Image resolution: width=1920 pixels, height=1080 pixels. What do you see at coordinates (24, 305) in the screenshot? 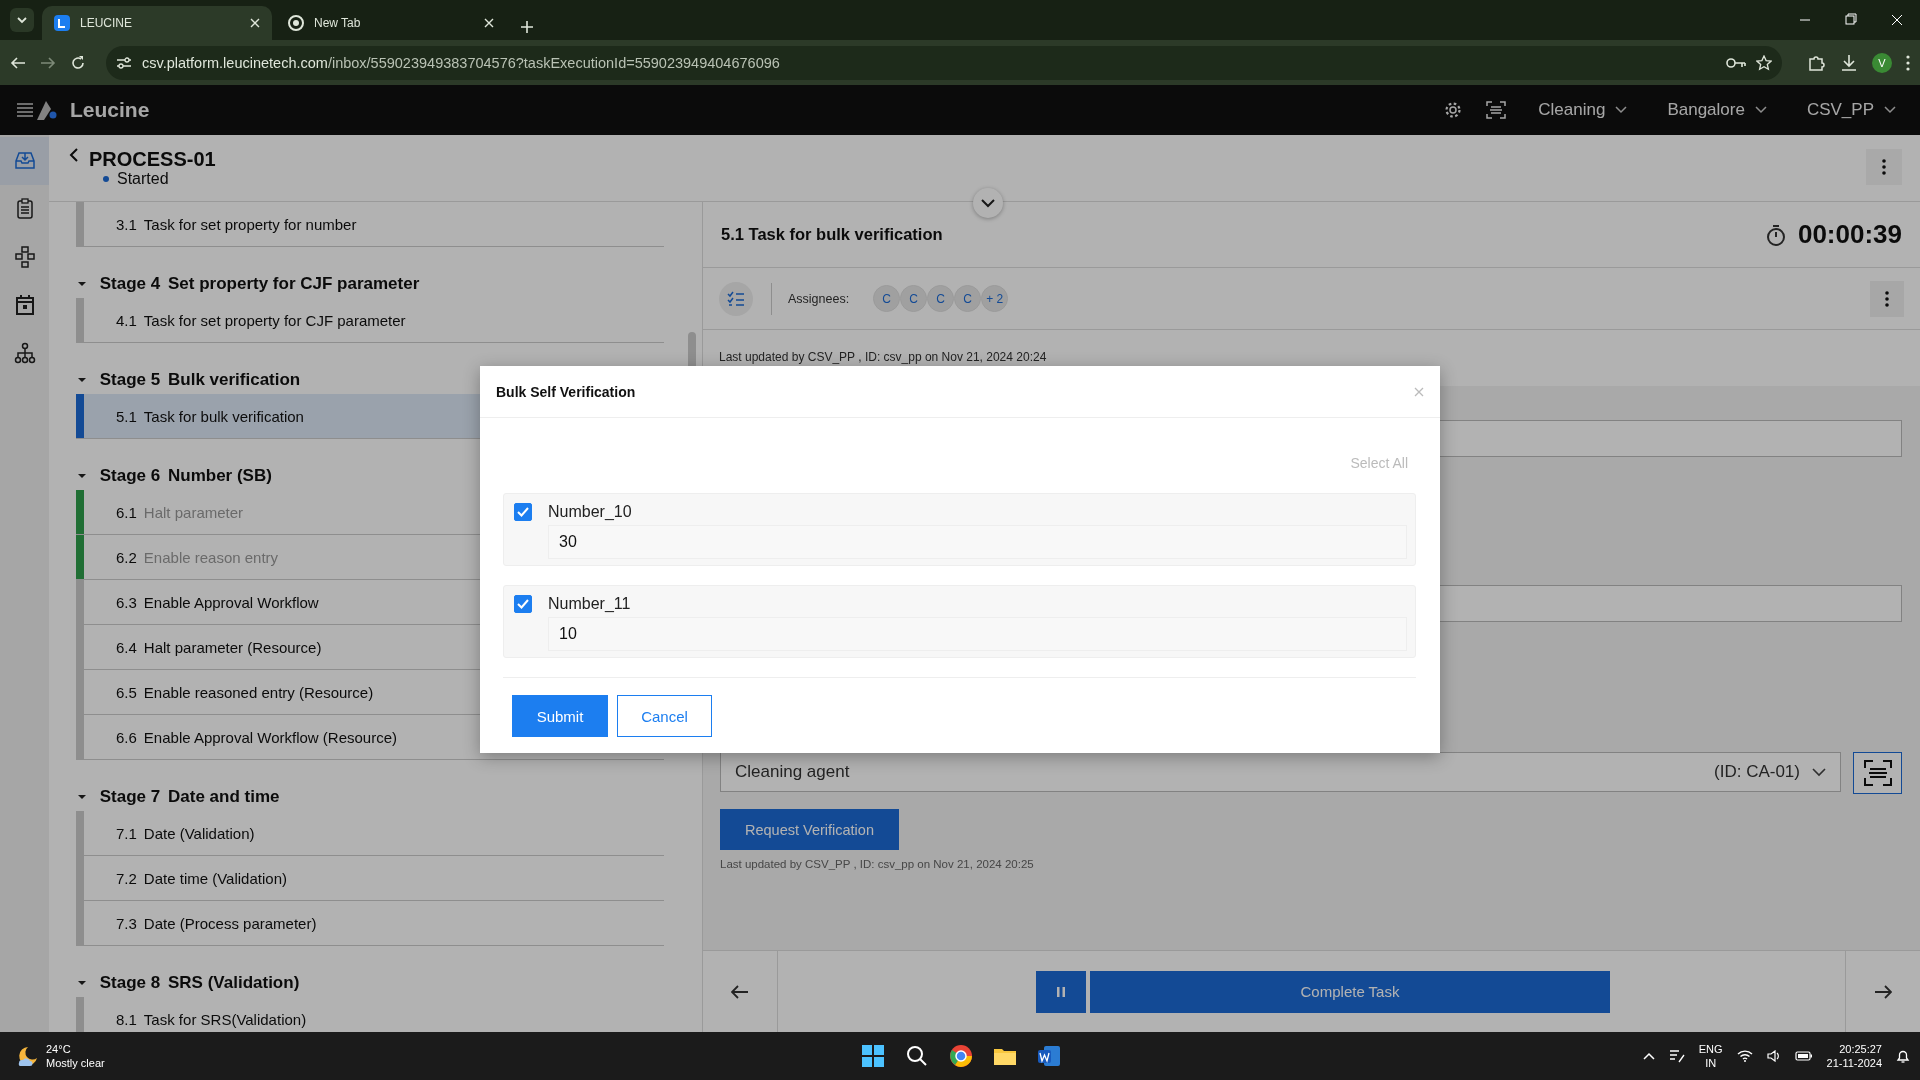
I see `calendar-icon` at bounding box center [24, 305].